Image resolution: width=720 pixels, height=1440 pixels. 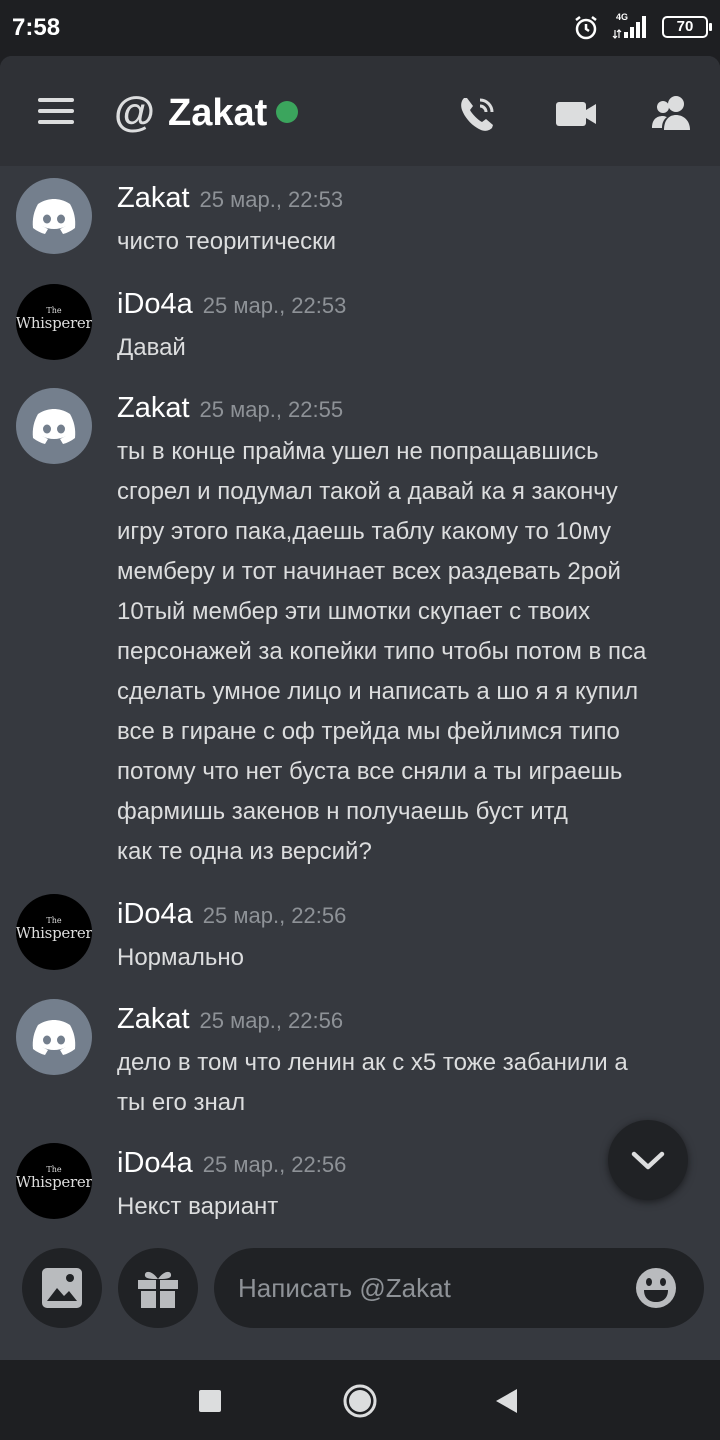 I want to click on recents-icon, so click(x=210, y=1401).